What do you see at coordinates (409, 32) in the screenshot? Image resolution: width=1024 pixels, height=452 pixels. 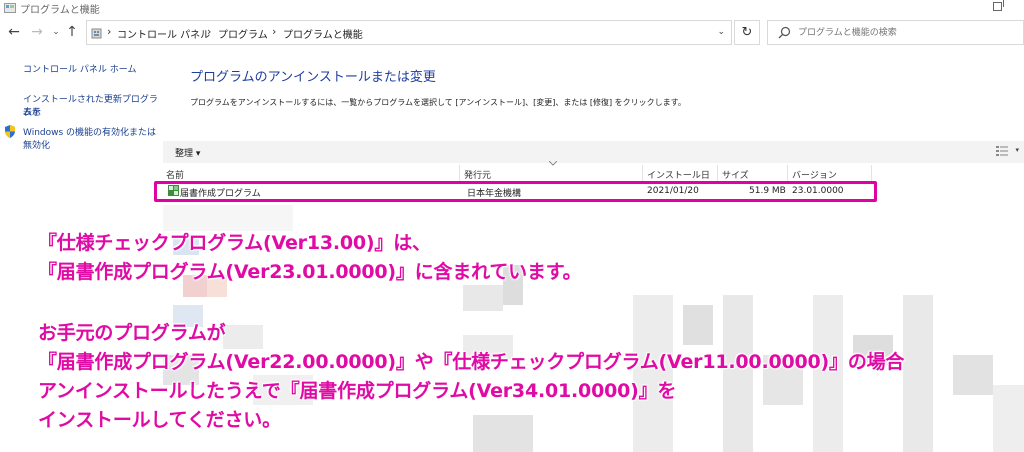 I see `address-bar: › コントロール パネル › プログラム › プログラムと機能 ⌄` at bounding box center [409, 32].